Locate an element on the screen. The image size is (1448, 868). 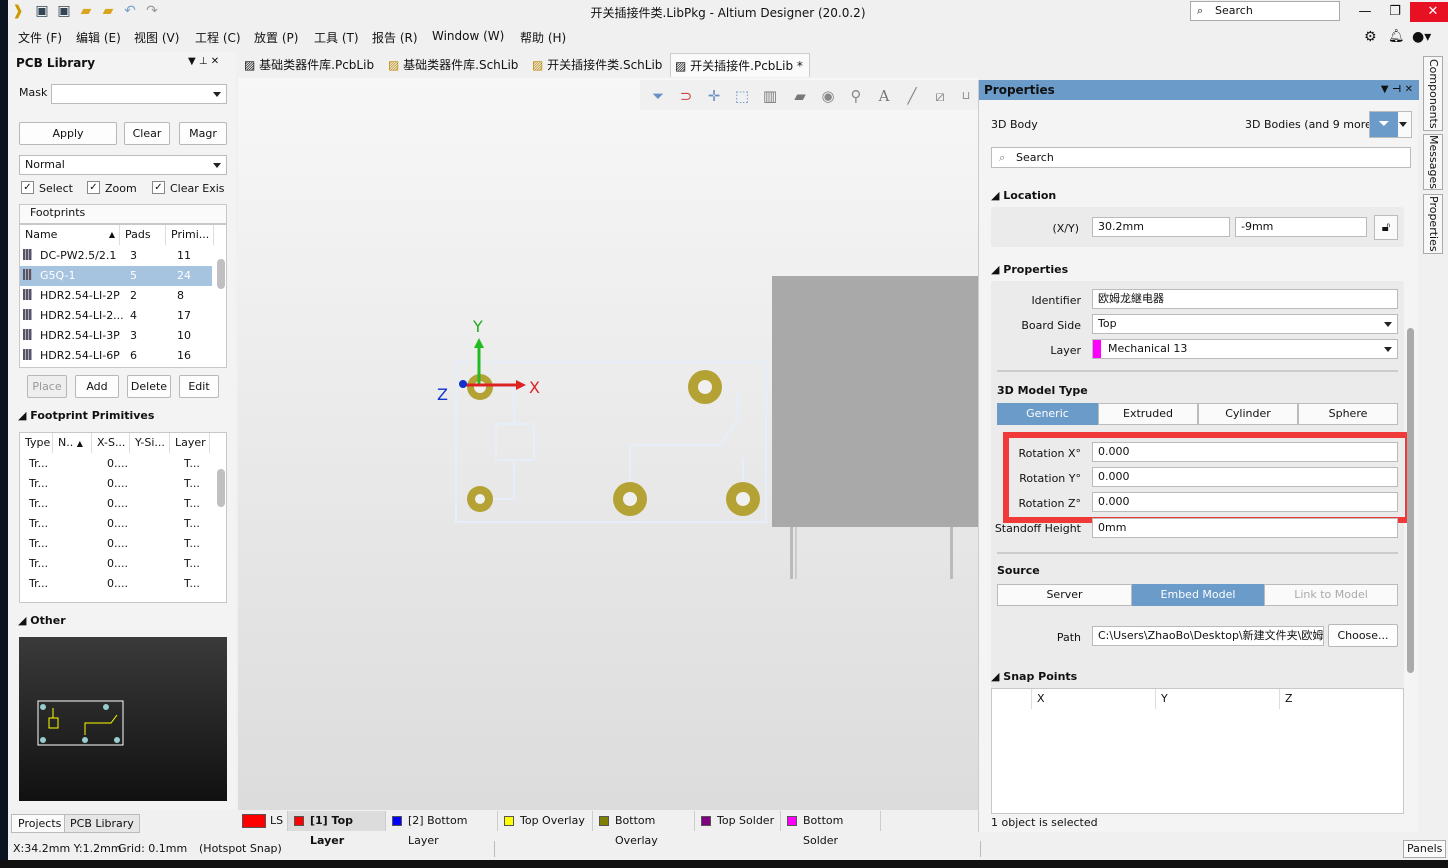
menu-view: 视图 (V) is located at coordinates (156, 37).